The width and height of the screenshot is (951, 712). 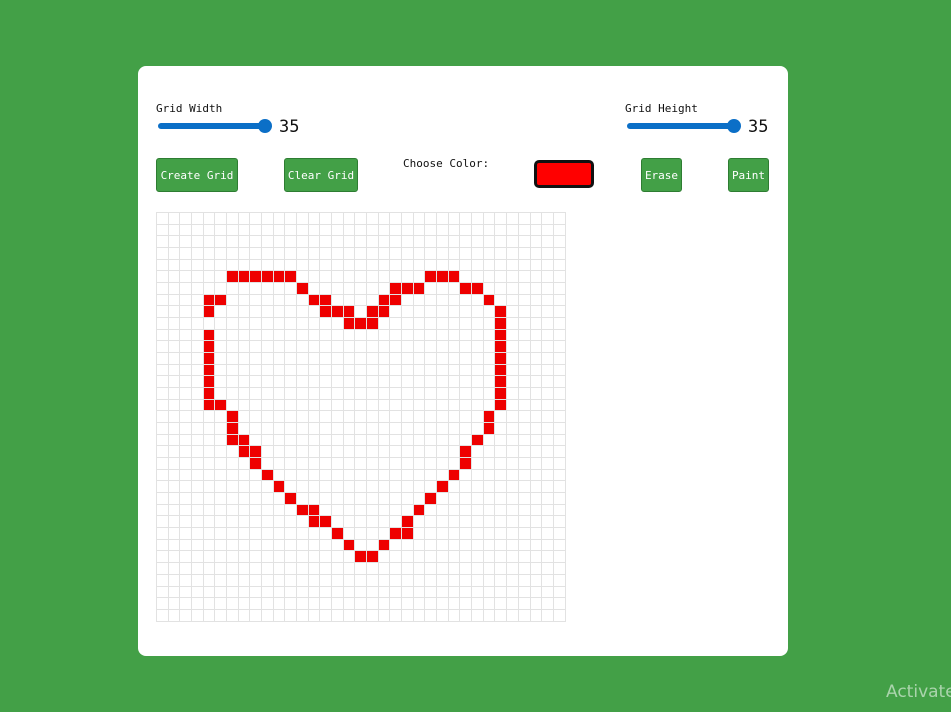 What do you see at coordinates (321, 175) in the screenshot?
I see `clear-grid-button: Clear Grid` at bounding box center [321, 175].